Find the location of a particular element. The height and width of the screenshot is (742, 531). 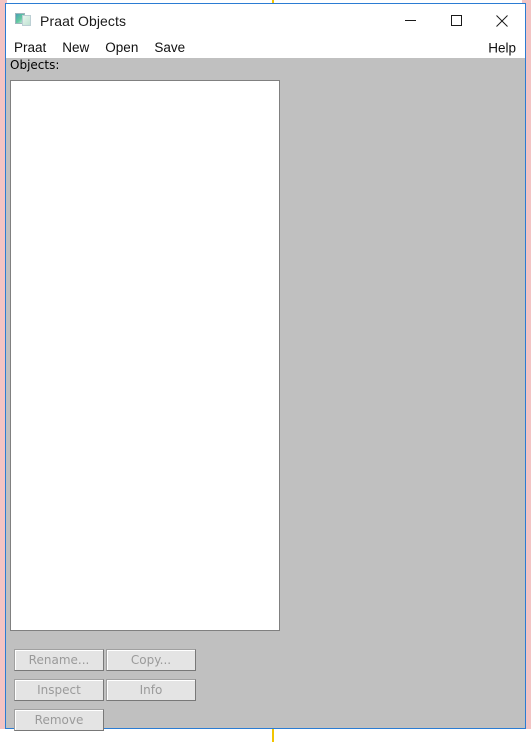

praat-app-icon-square-right is located at coordinates (26, 20).